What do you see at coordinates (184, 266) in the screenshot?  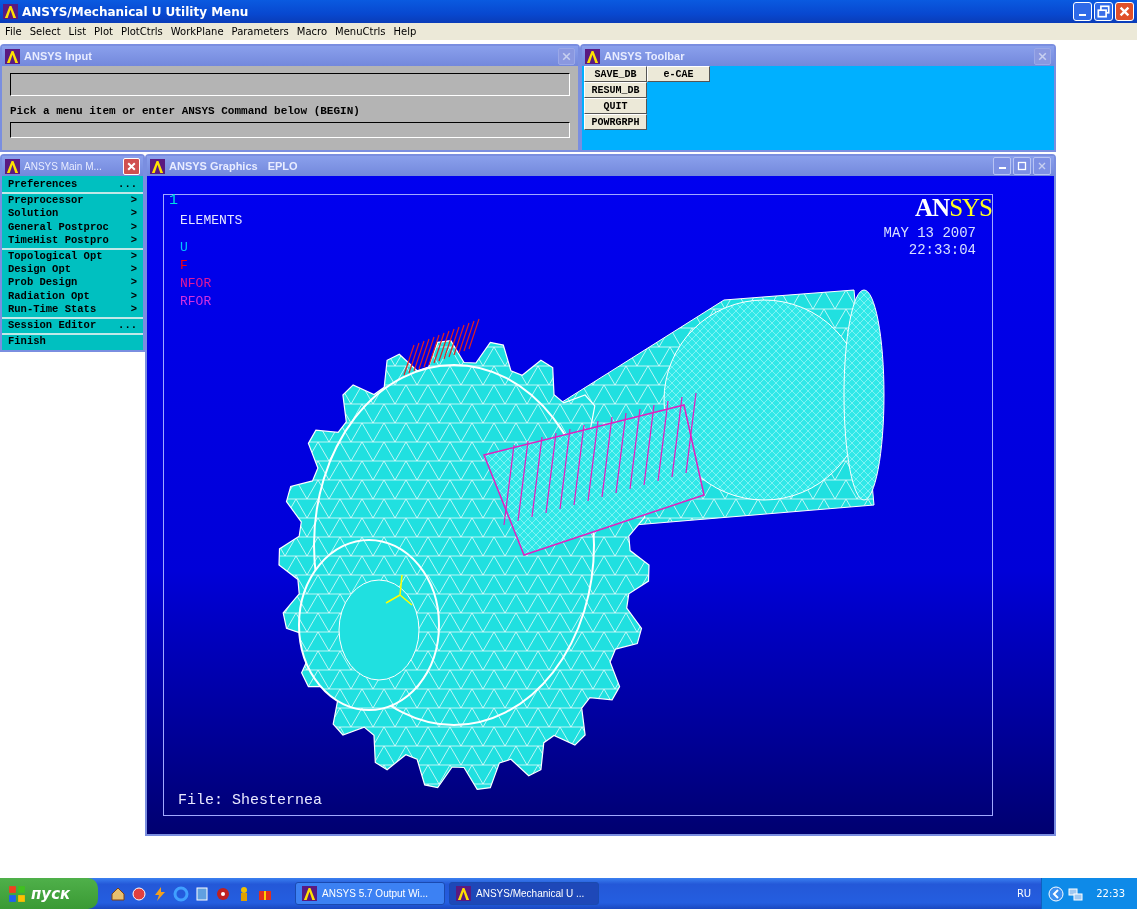 I see `legend-label: F` at bounding box center [184, 266].